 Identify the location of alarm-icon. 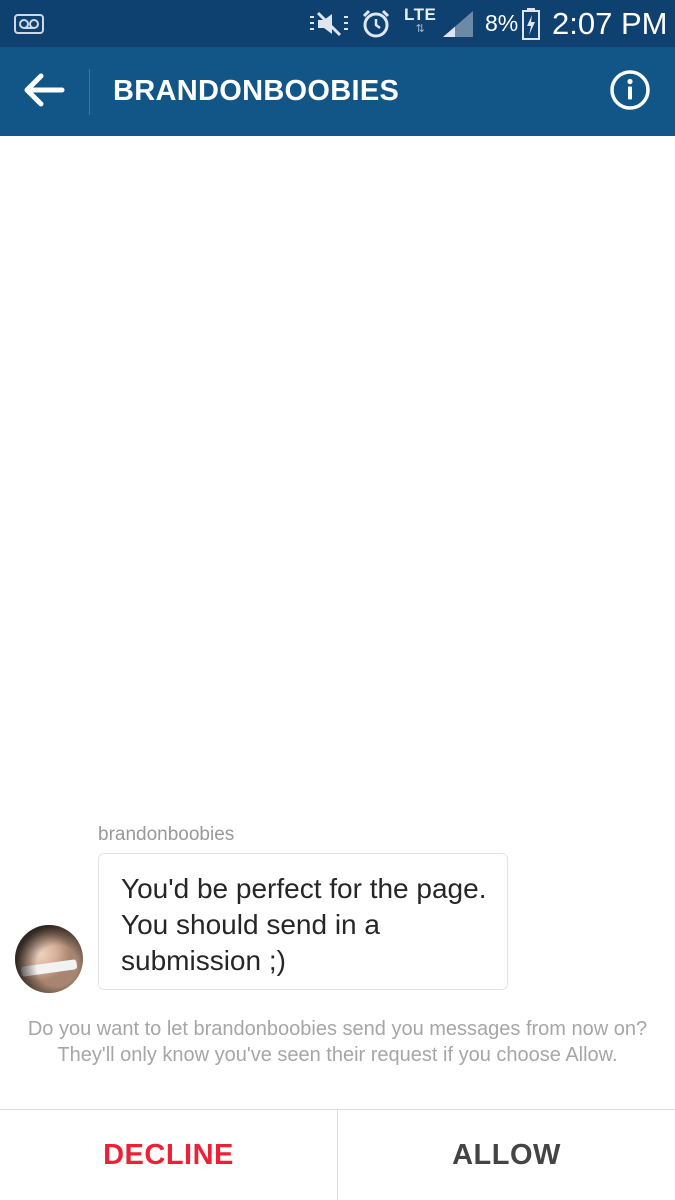
(376, 23).